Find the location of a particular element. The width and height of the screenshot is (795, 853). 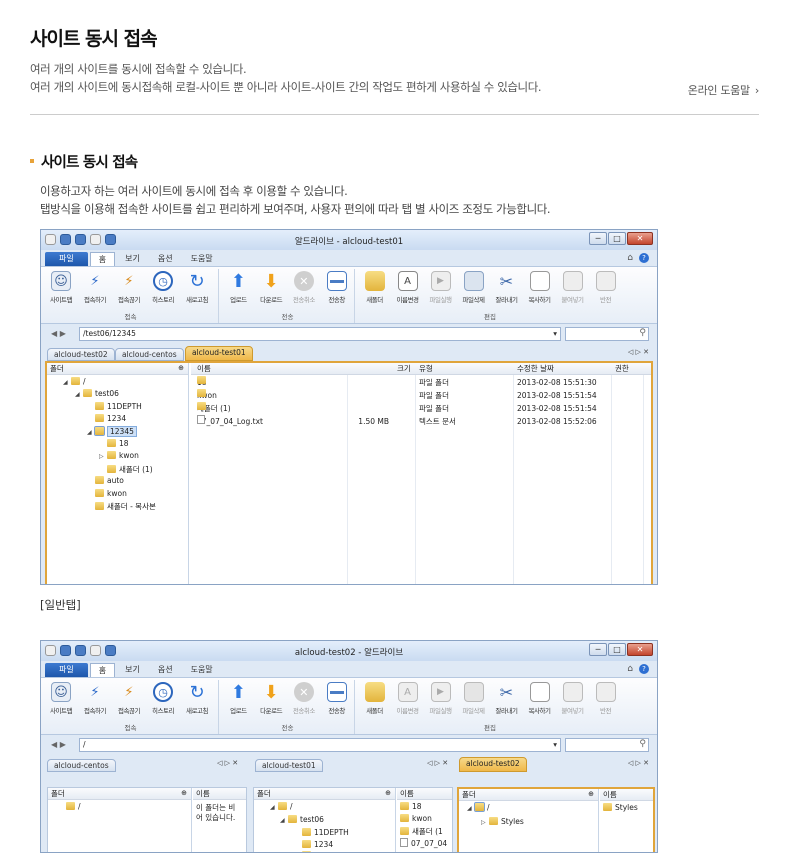

cut-button: ✂ 잘라내기 is located at coordinates (506, 698).